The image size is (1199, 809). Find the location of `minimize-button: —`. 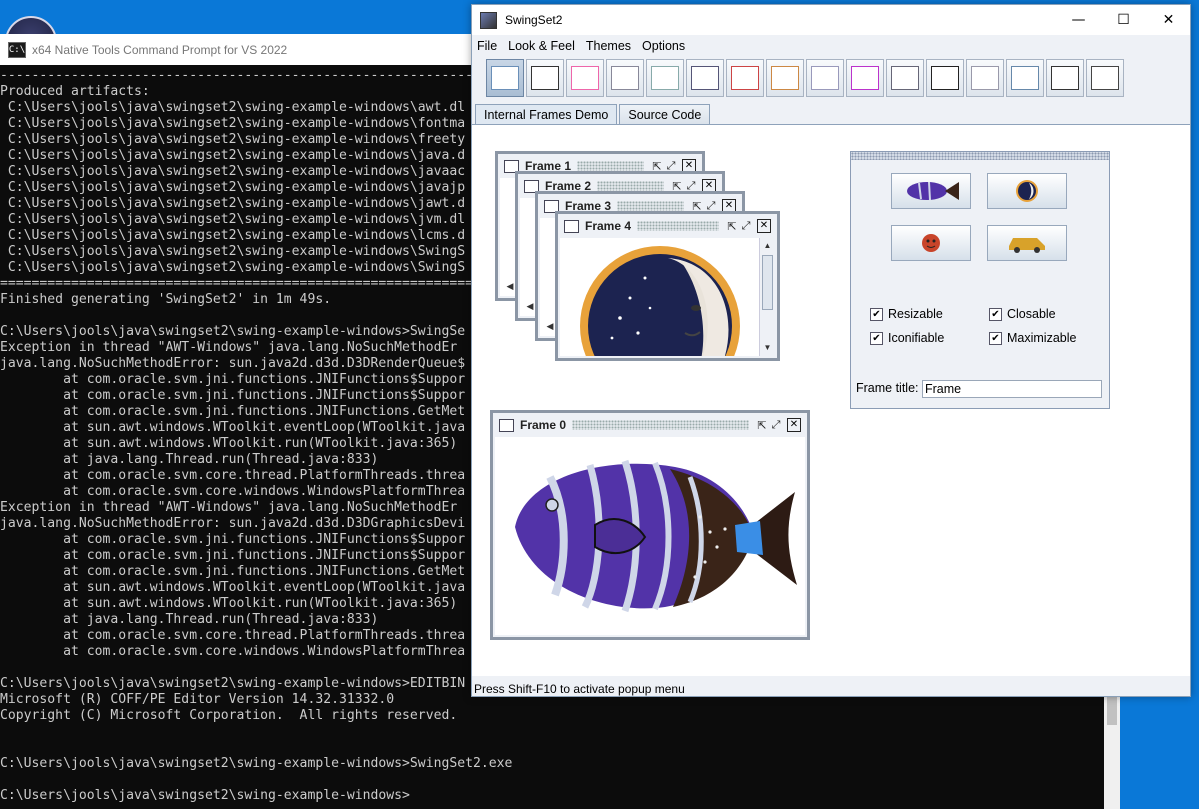

minimize-button: — is located at coordinates (1078, 20).